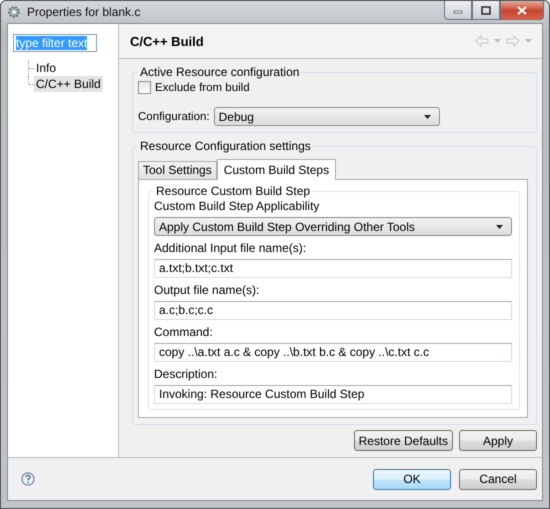 The height and width of the screenshot is (509, 550). I want to click on maximize-icon, so click(486, 10).